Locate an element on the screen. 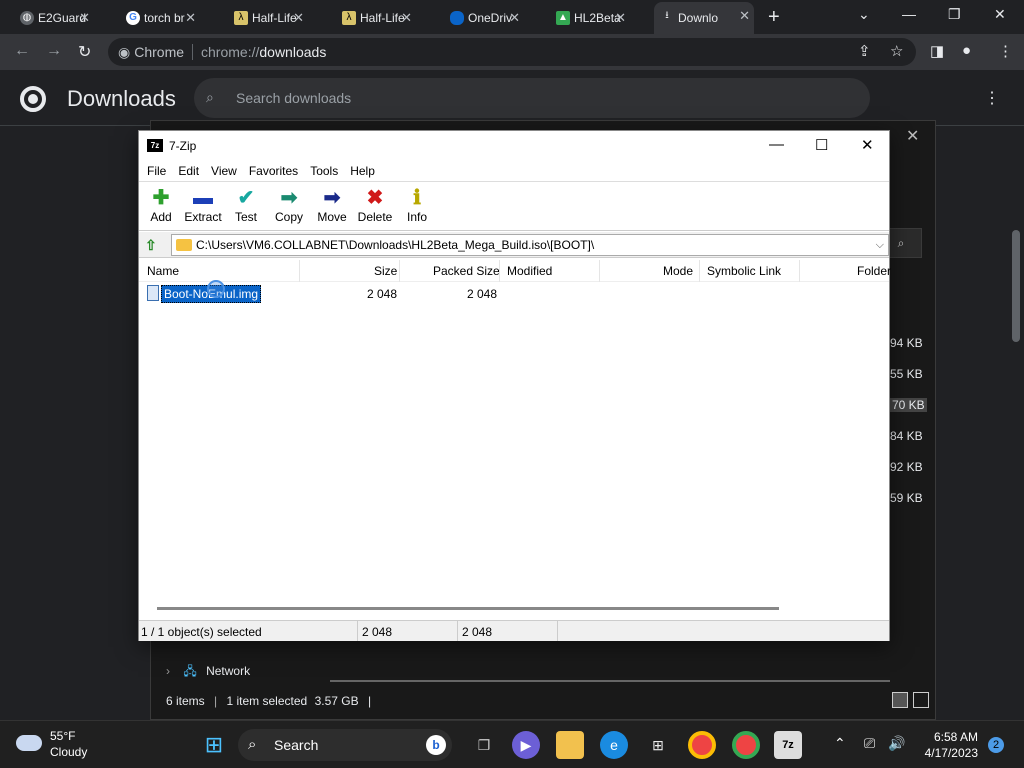 This screenshot has width=1024, height=768. forward-button: → is located at coordinates (54, 51).